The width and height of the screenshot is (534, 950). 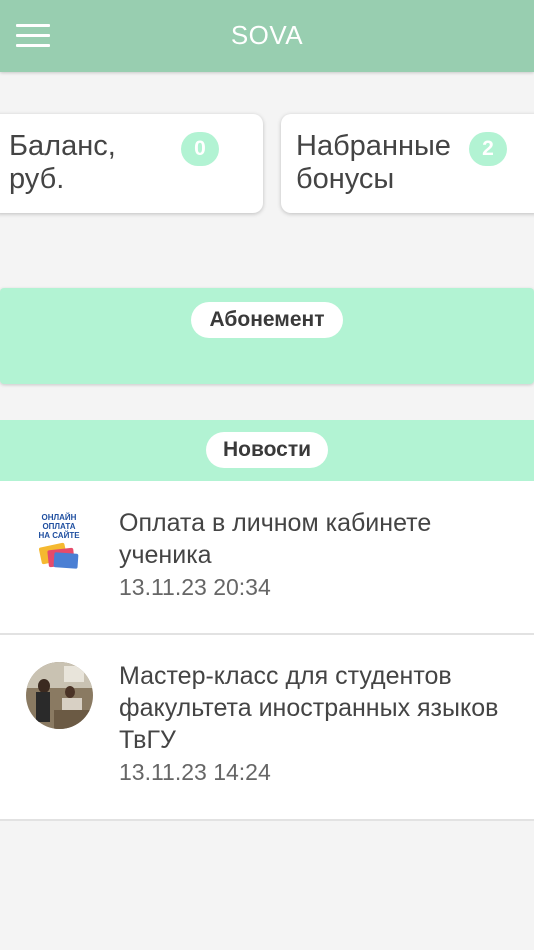 I want to click on app-bar: SOVA, so click(x=267, y=36).